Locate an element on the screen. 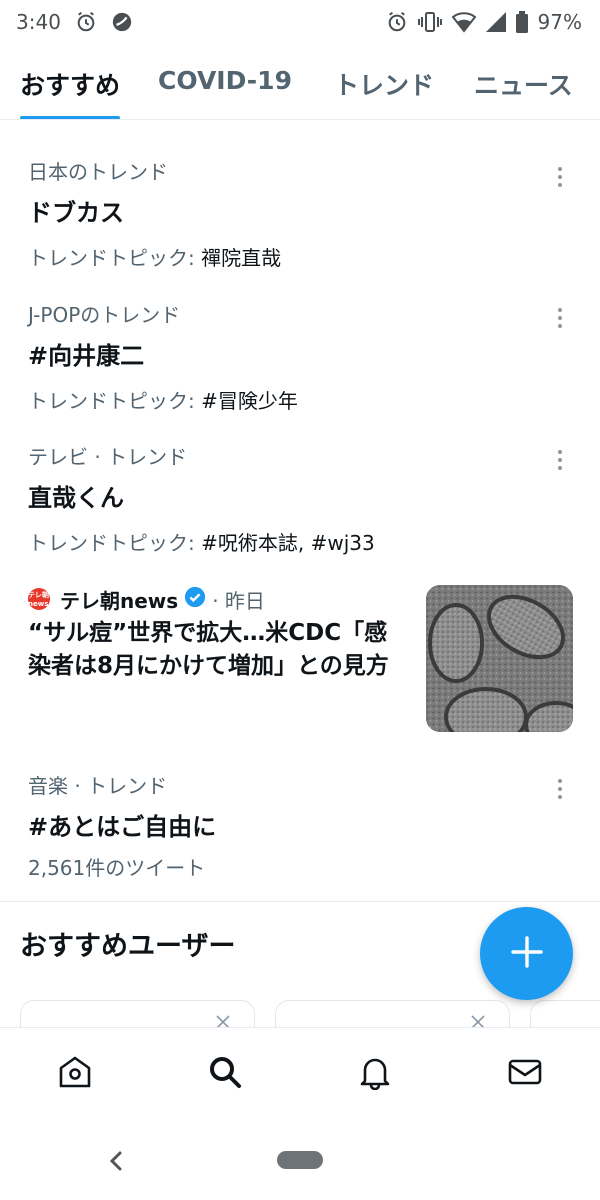 The height and width of the screenshot is (1200, 600). trend-item: J-POPのトレンド #向井康二 トレンドトピック: #冒険少年 is located at coordinates (300, 356).